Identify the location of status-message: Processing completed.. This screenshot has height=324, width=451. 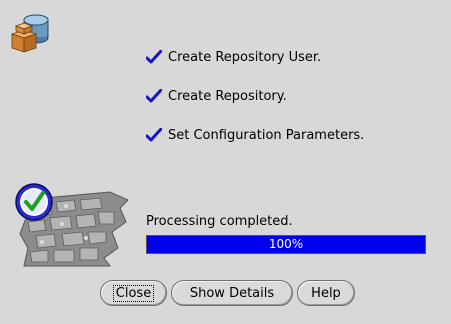
(219, 221).